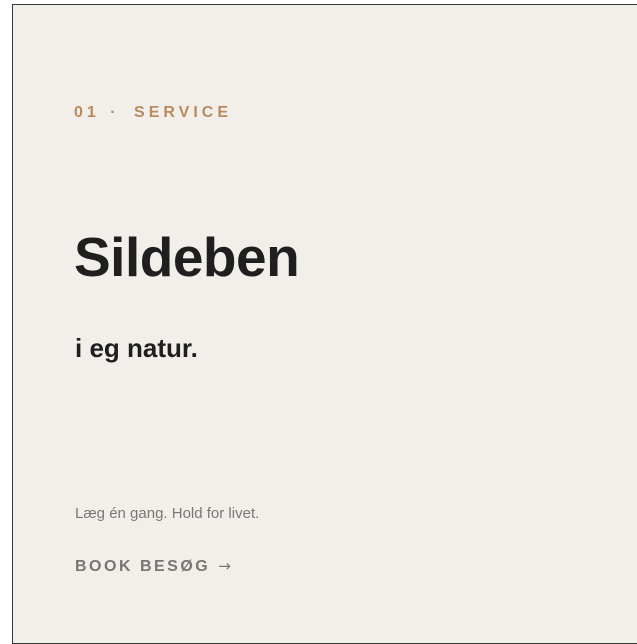 The width and height of the screenshot is (637, 644). Describe the element at coordinates (87, 112) in the screenshot. I see `service-number: 01` at that location.